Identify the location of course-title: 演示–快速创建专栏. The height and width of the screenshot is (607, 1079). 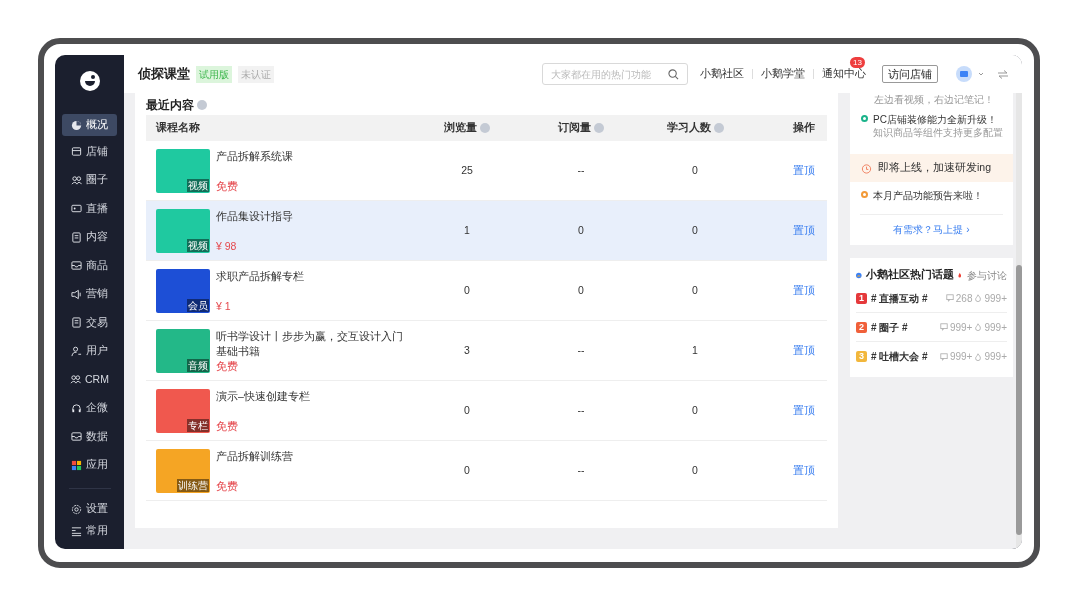
(311, 396).